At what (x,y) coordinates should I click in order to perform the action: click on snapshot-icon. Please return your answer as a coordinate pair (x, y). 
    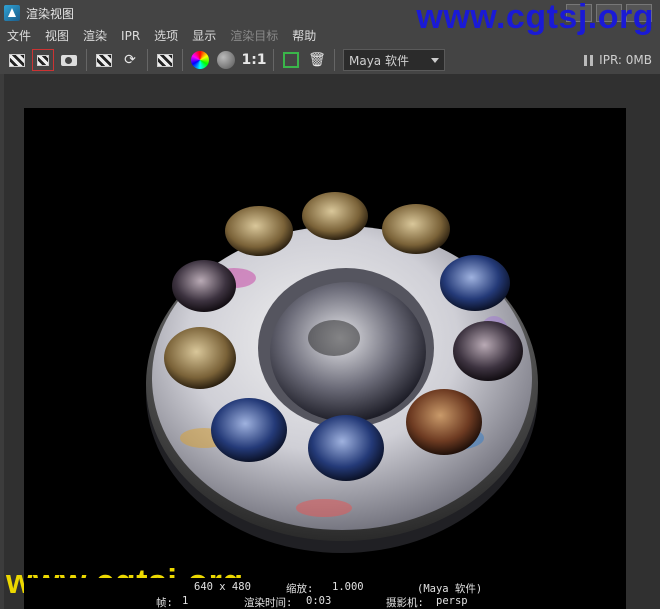
    Looking at the image, I should click on (69, 60).